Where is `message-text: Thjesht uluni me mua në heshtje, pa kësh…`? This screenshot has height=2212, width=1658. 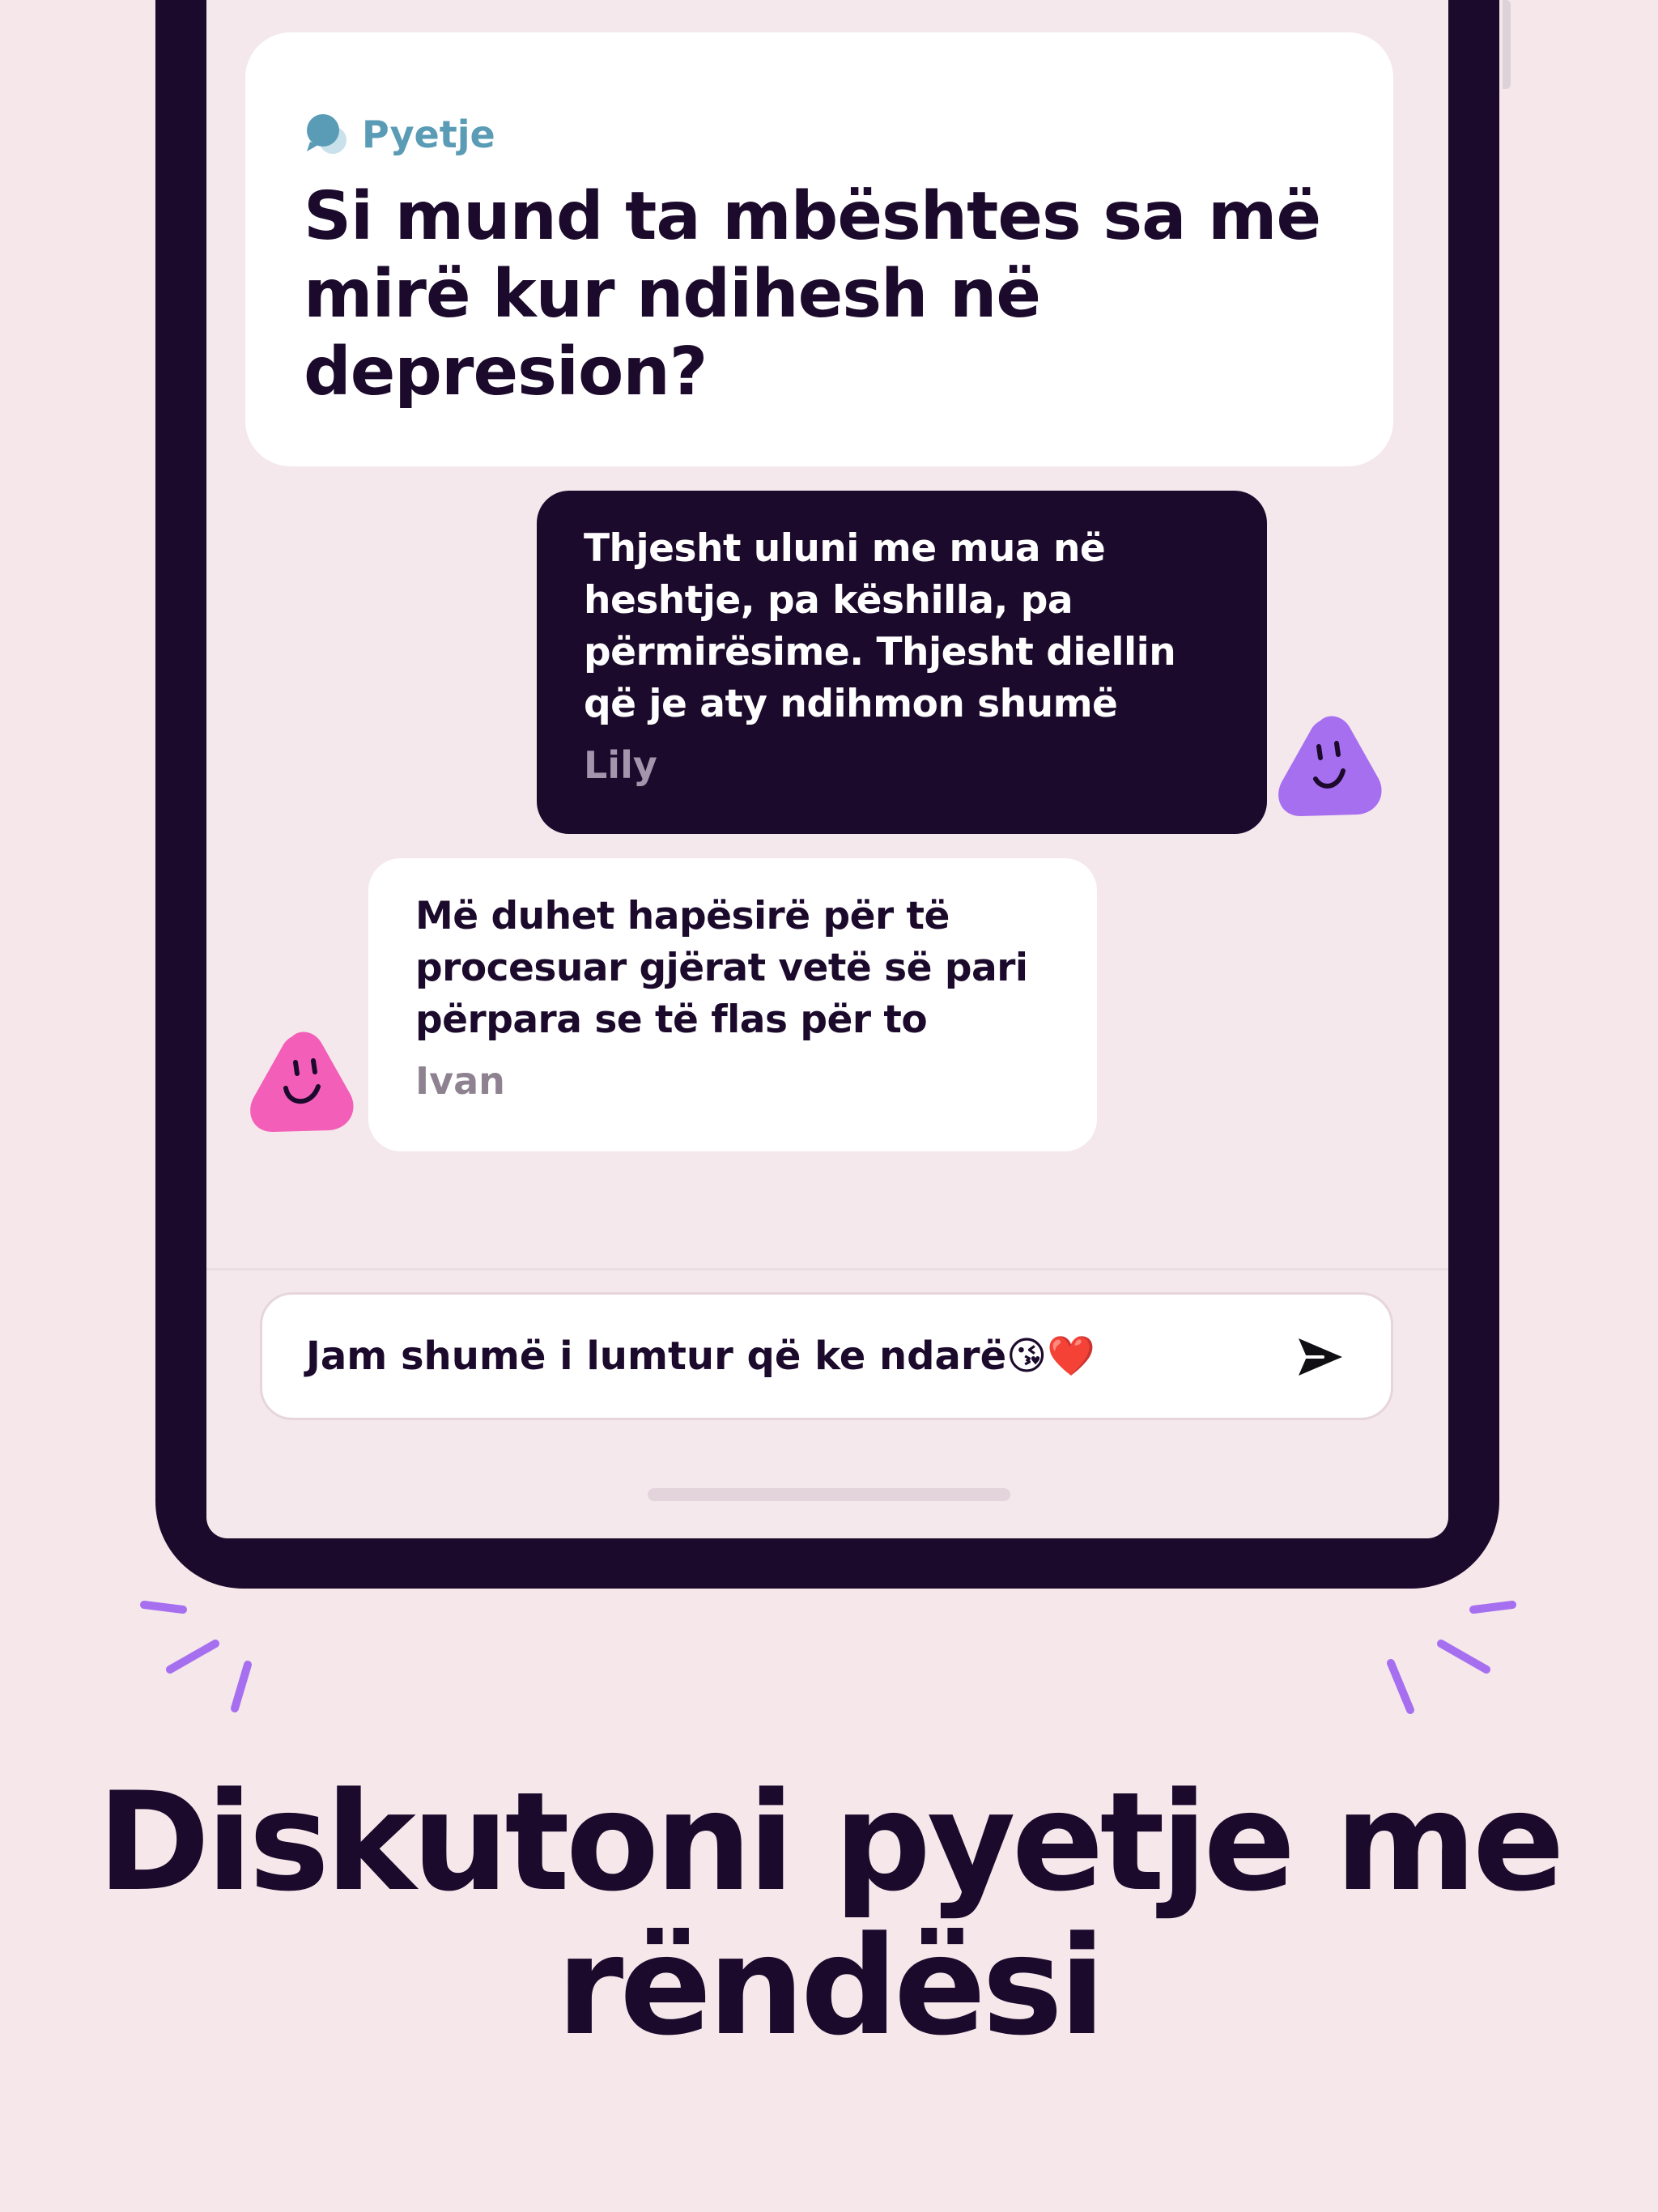 message-text: Thjesht uluni me mua në heshtje, pa kësh… is located at coordinates (880, 626).